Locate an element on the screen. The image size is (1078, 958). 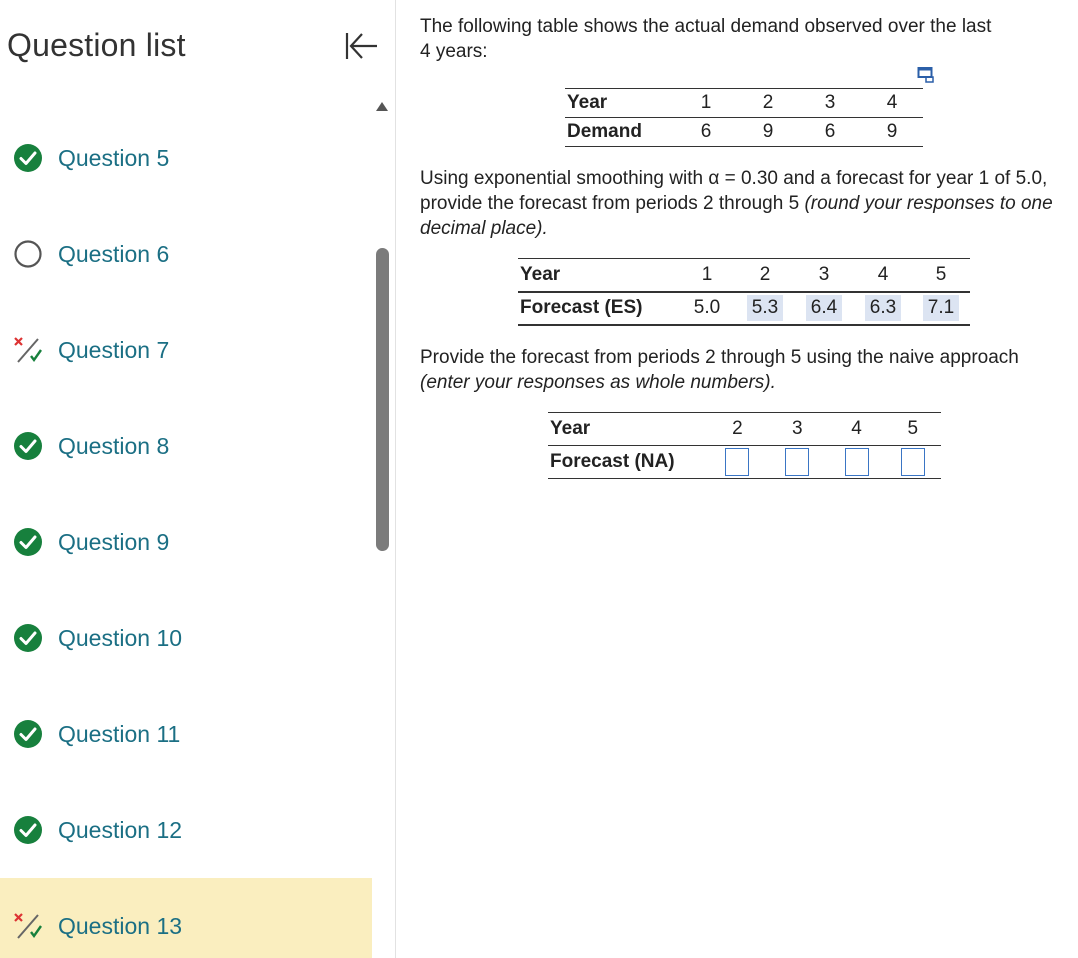
empty-circle-icon is located at coordinates (28, 254).